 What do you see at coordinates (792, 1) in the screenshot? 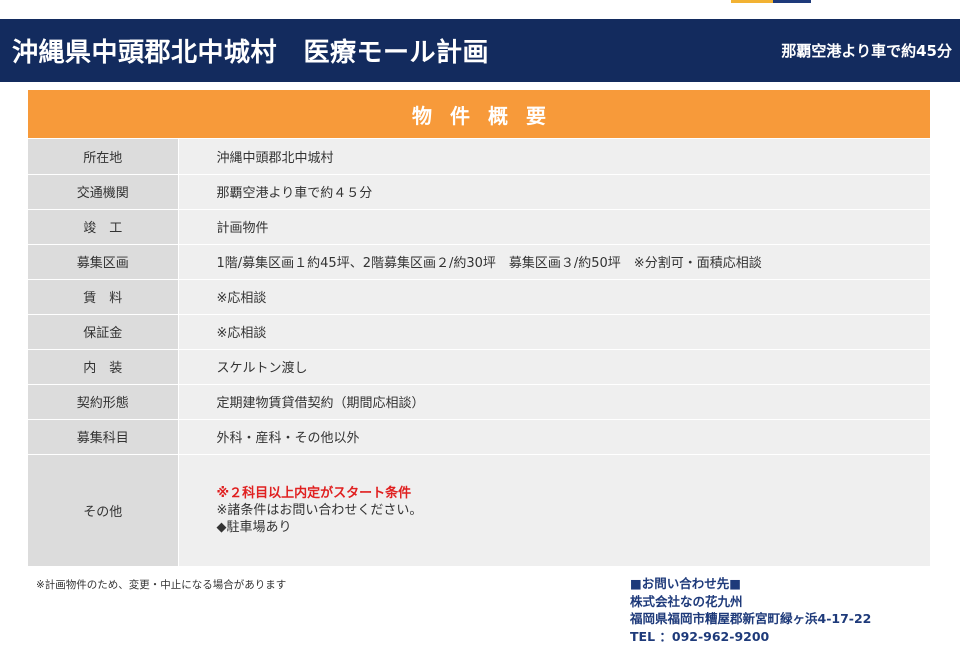
I see `accent-segment-blue` at bounding box center [792, 1].